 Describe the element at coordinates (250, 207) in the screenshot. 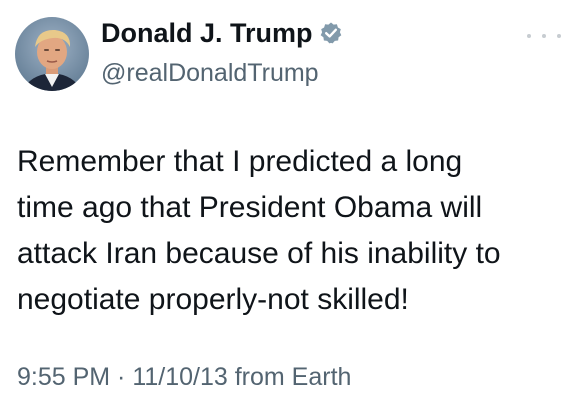

I see `tweet-text-line: time ago that President Obama will` at that location.